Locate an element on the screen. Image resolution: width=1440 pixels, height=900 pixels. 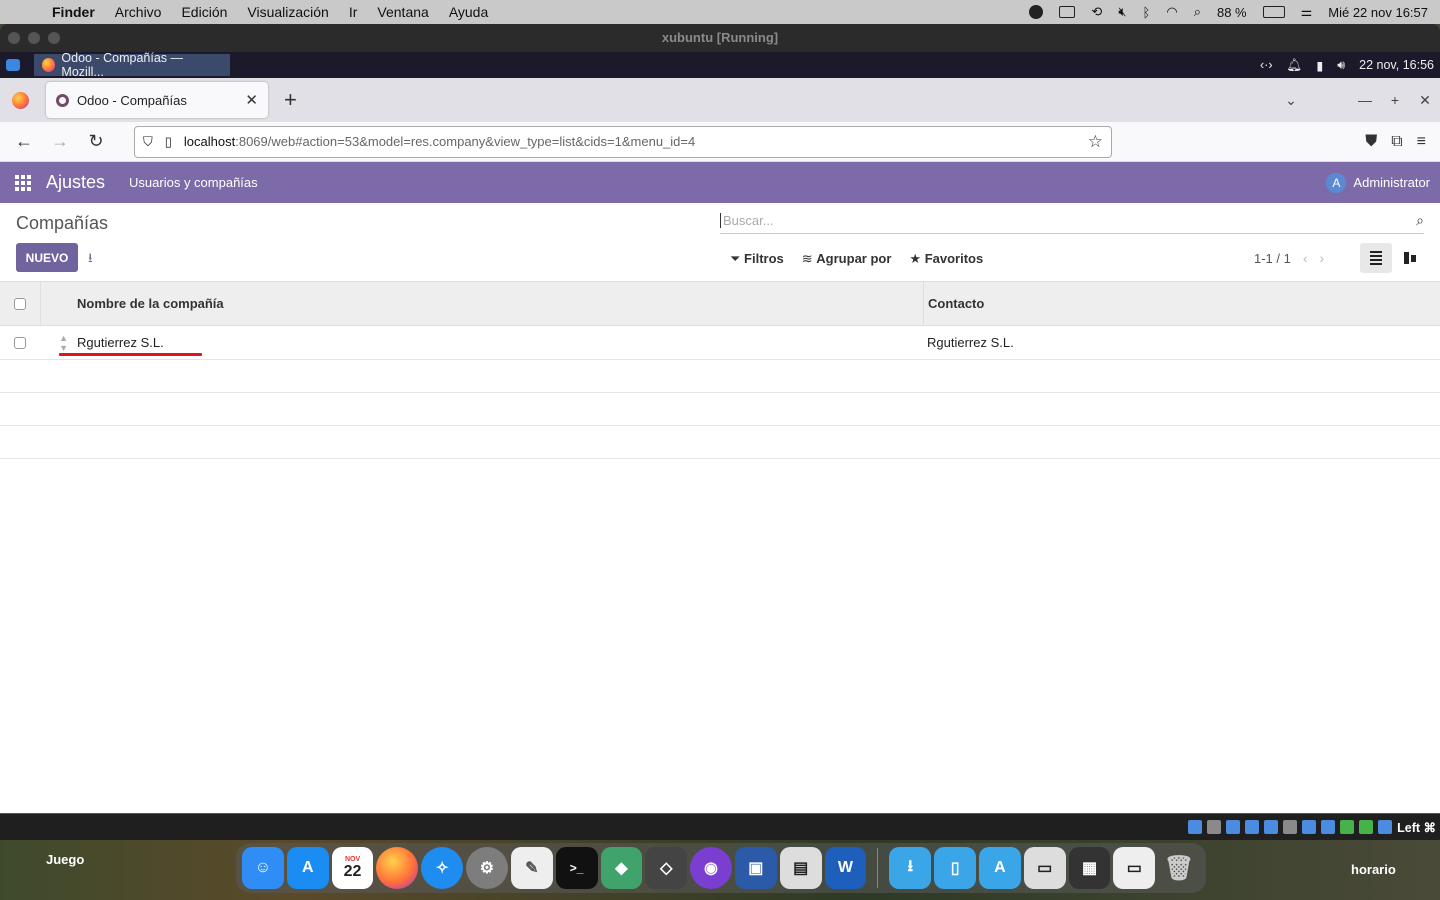
column-header-name: Nombre de la compañía is located at coordinates (498, 303).